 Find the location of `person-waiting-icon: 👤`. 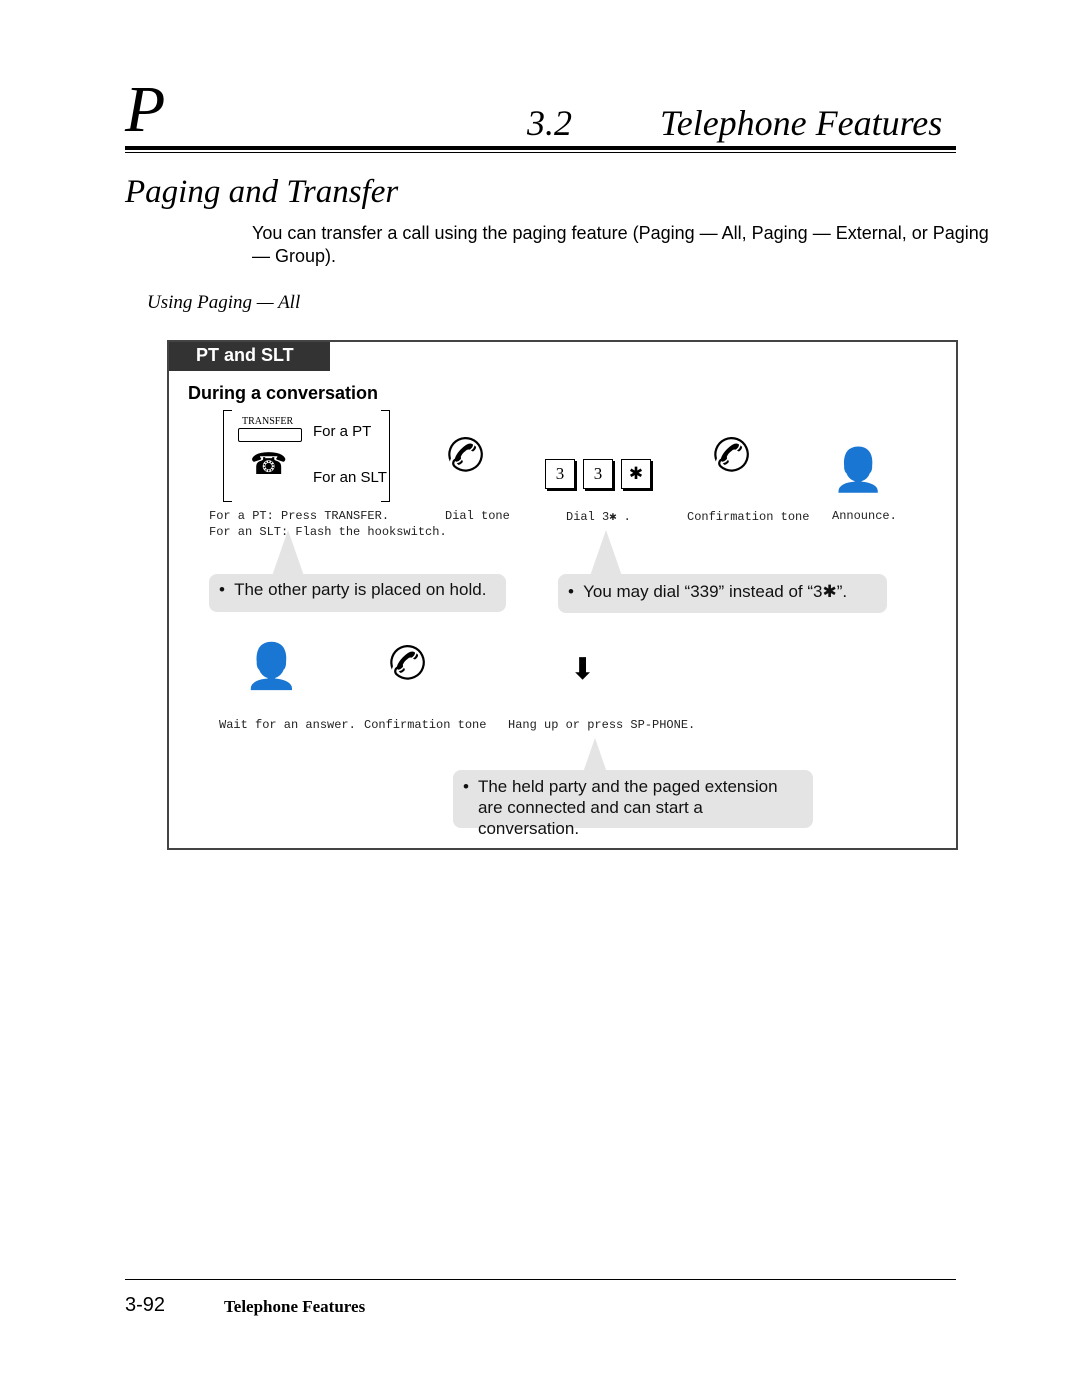

person-waiting-icon: 👤 is located at coordinates (271, 666).